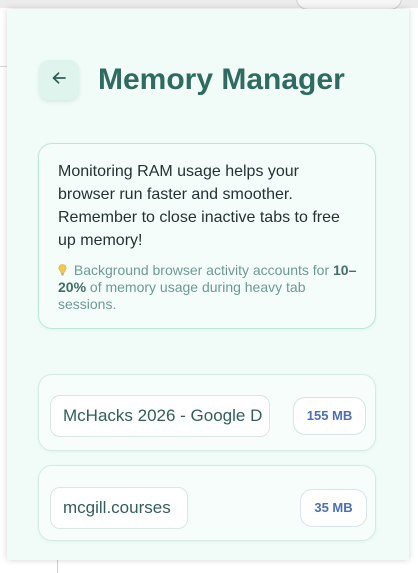  What do you see at coordinates (221, 79) in the screenshot?
I see `page-title: Memory Manager` at bounding box center [221, 79].